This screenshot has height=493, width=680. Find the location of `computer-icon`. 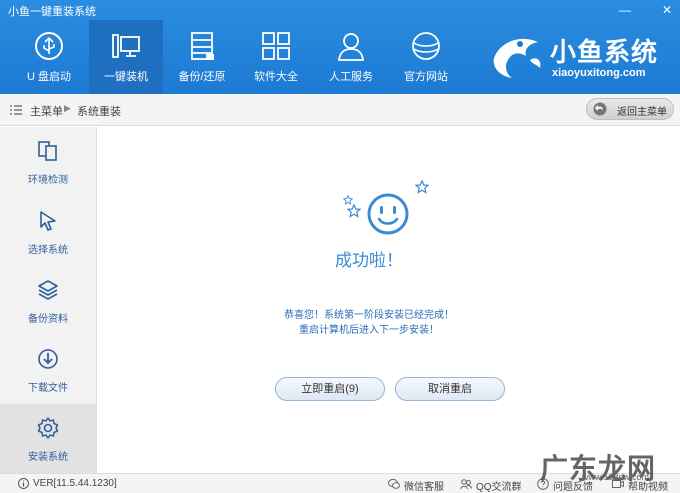

computer-icon is located at coordinates (126, 46).